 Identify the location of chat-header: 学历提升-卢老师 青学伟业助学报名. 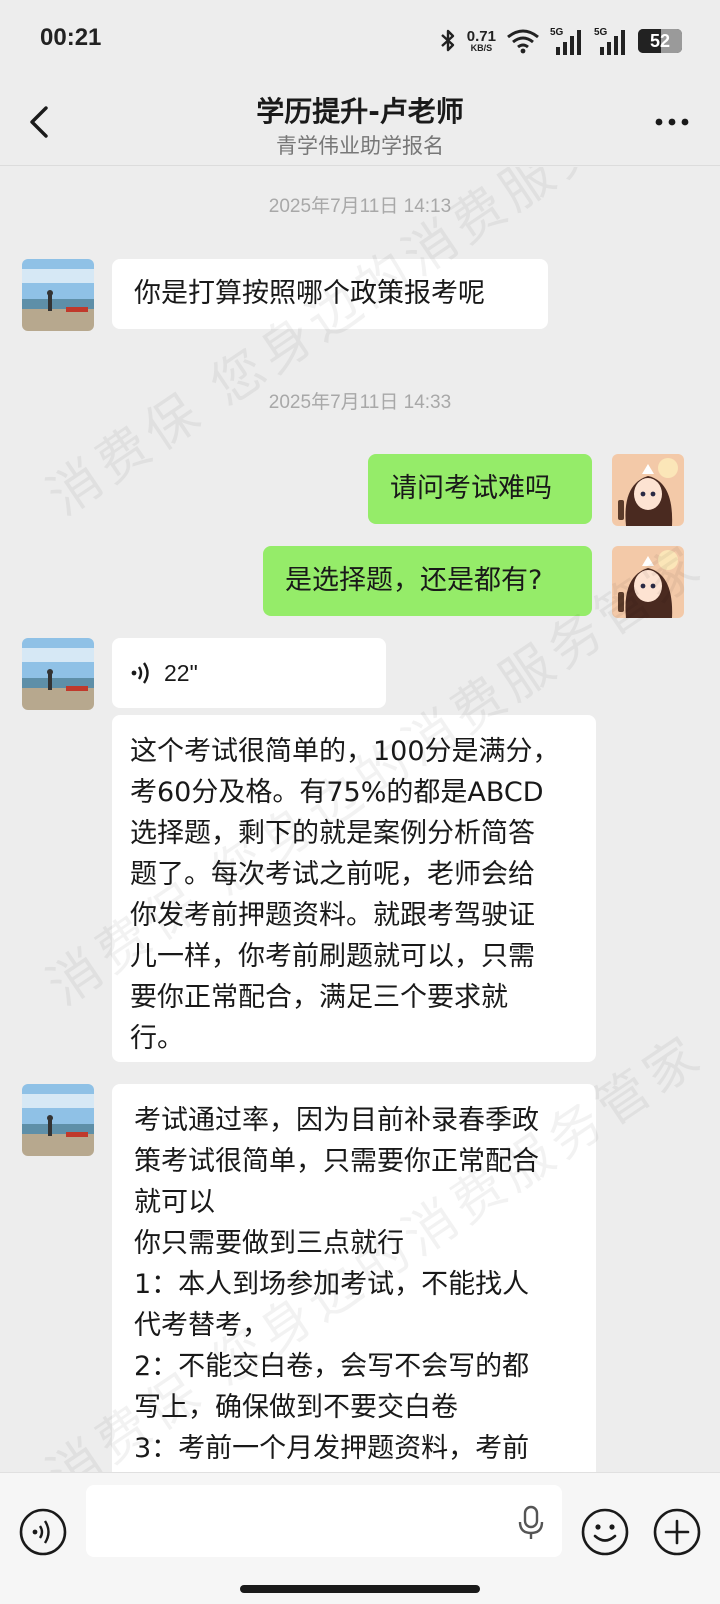
(360, 123).